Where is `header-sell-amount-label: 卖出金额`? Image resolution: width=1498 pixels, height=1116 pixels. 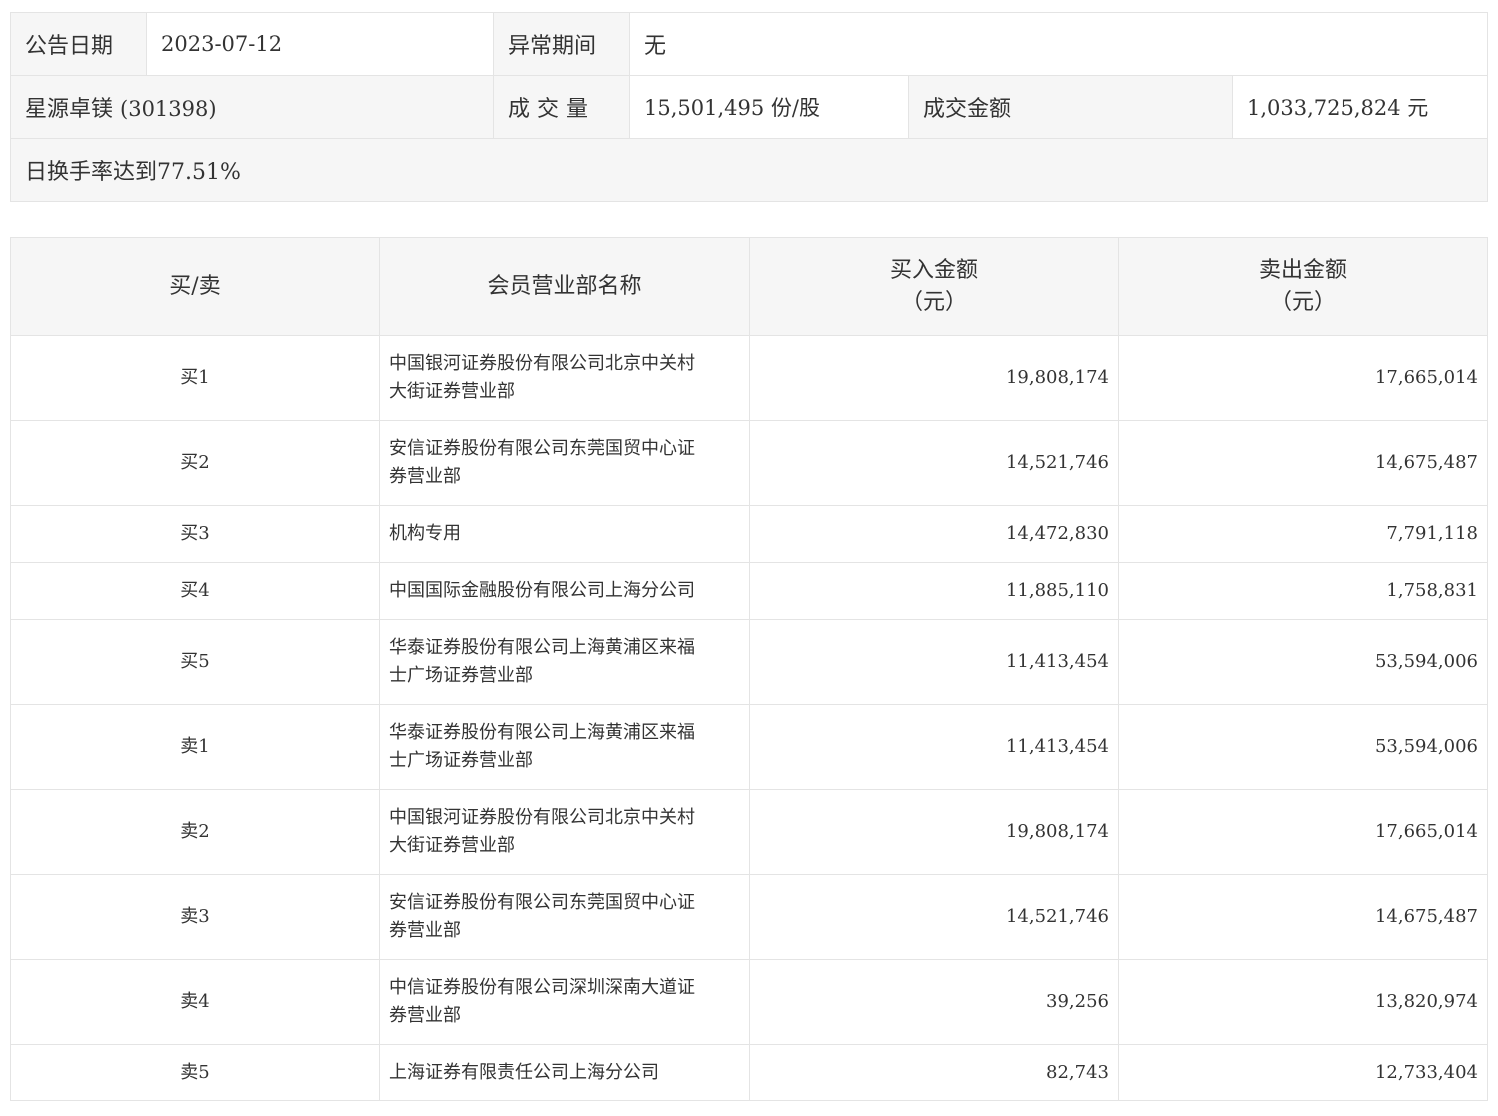
header-sell-amount-label: 卖出金额 is located at coordinates (1302, 270).